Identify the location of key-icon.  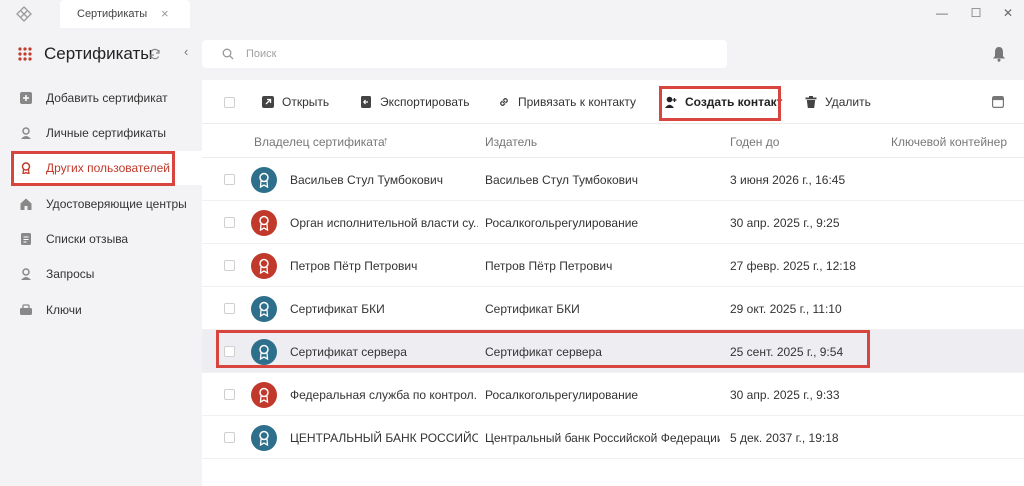
(26, 309).